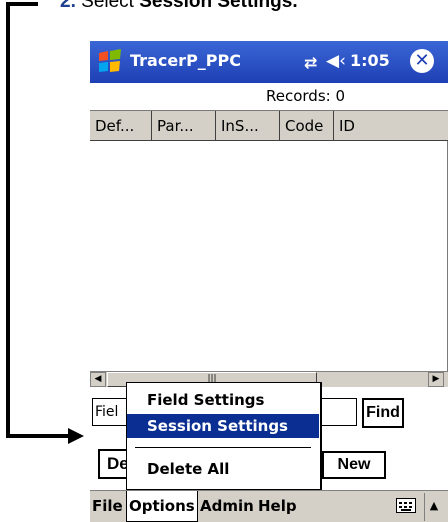 This screenshot has height=522, width=448. Describe the element at coordinates (307, 126) in the screenshot. I see `column-header: Code` at that location.